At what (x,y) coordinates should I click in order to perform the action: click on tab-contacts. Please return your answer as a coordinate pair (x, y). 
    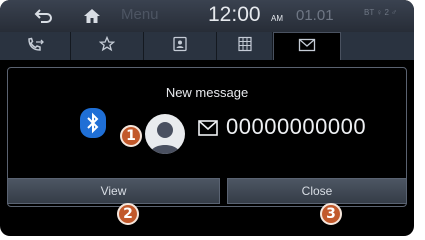
    Looking at the image, I should click on (180, 46).